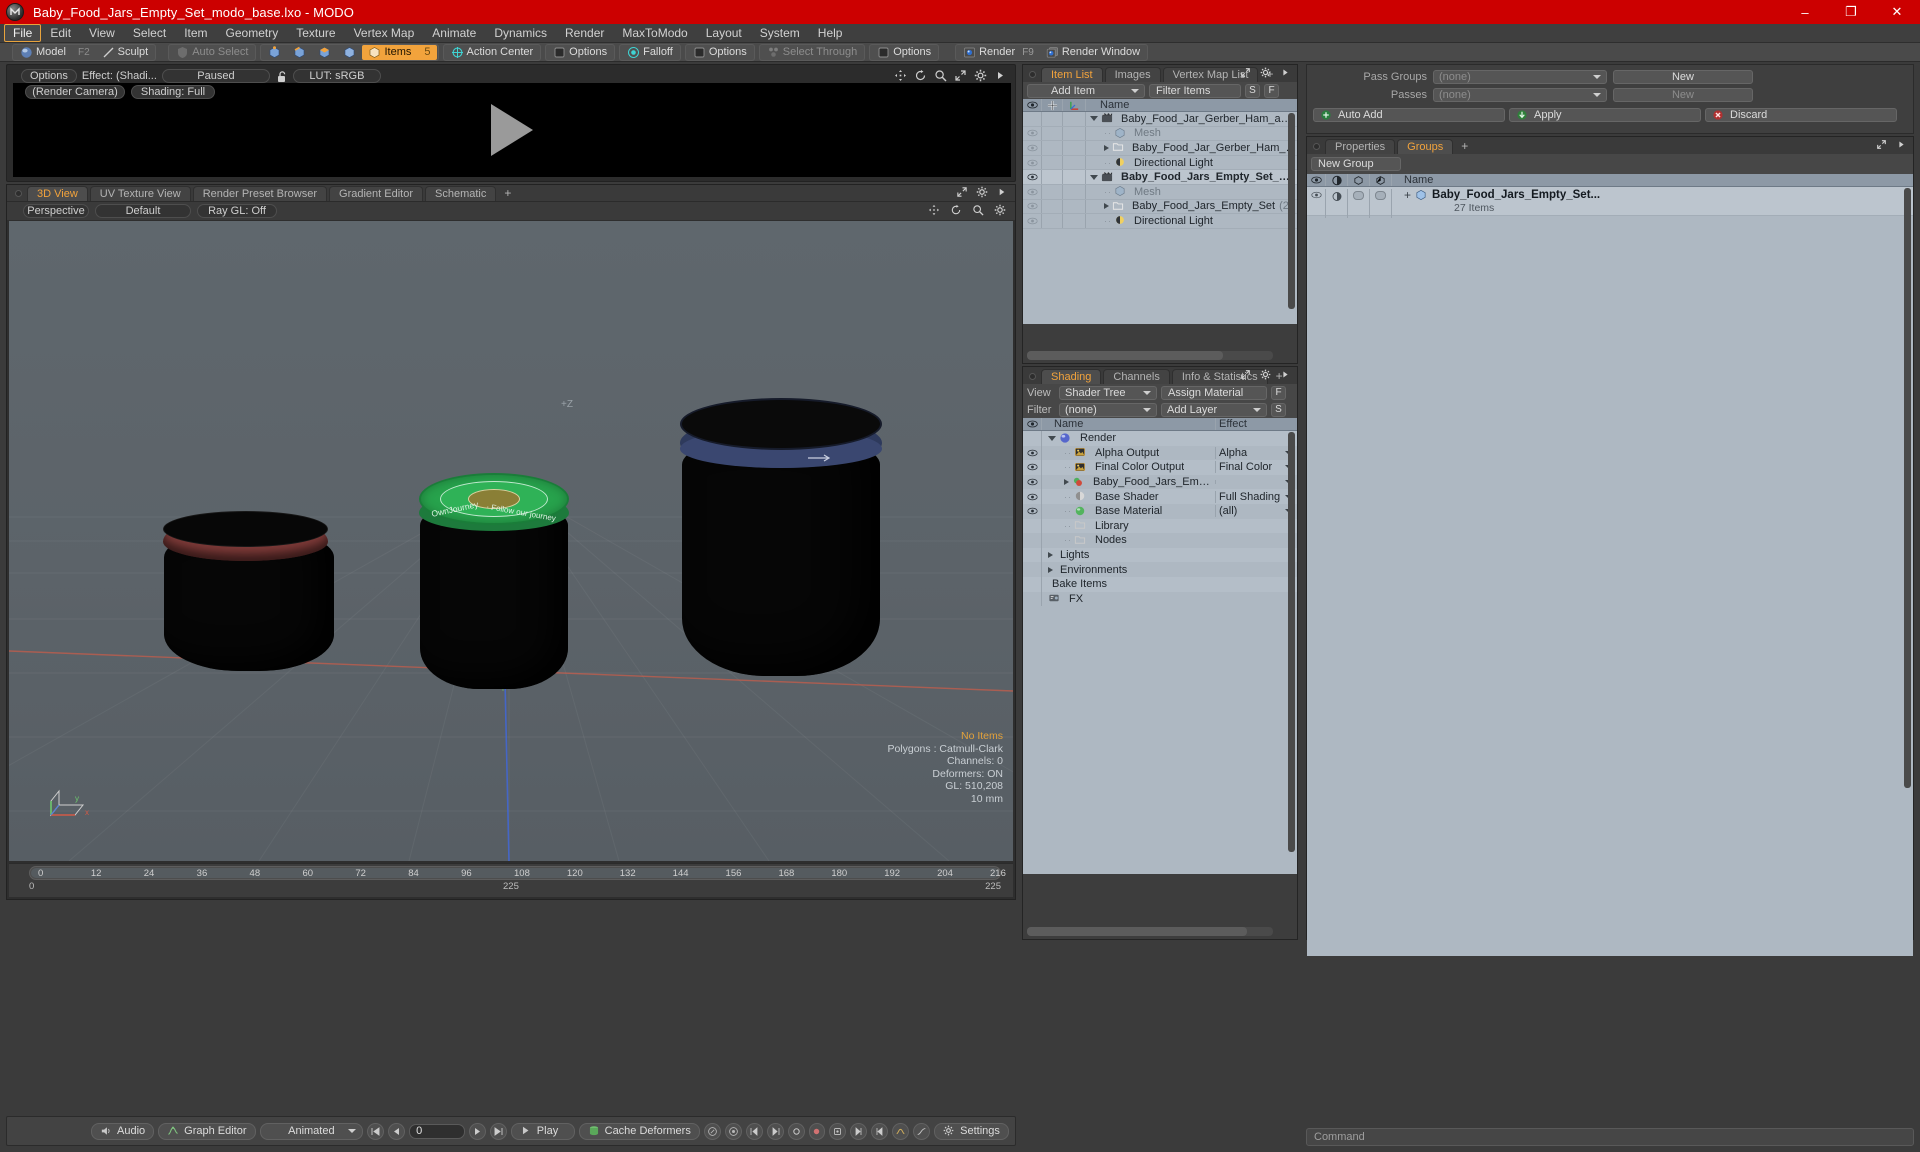  Describe the element at coordinates (1086, 90) in the screenshot. I see `add-item-dropdown: Add Item` at that location.